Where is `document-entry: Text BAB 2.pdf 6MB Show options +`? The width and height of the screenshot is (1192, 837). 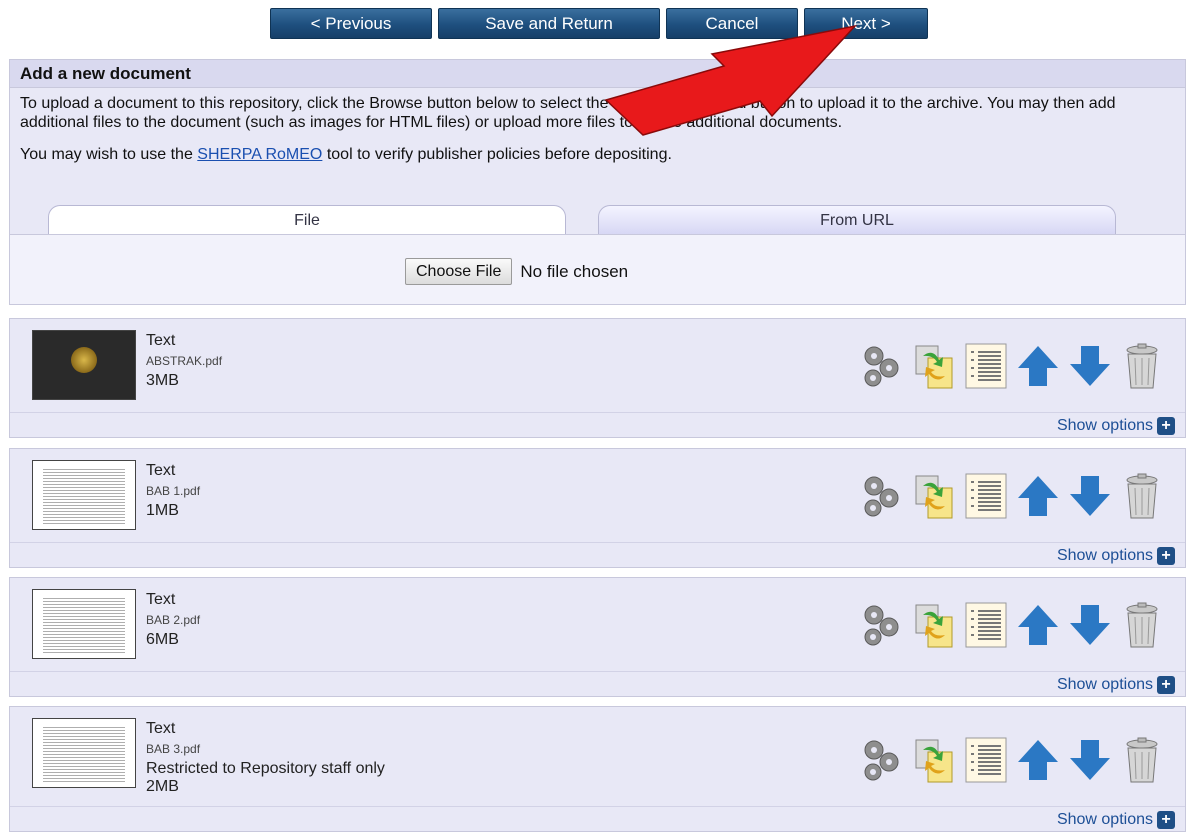
document-entry: Text BAB 2.pdf 6MB Show options + is located at coordinates (597, 637).